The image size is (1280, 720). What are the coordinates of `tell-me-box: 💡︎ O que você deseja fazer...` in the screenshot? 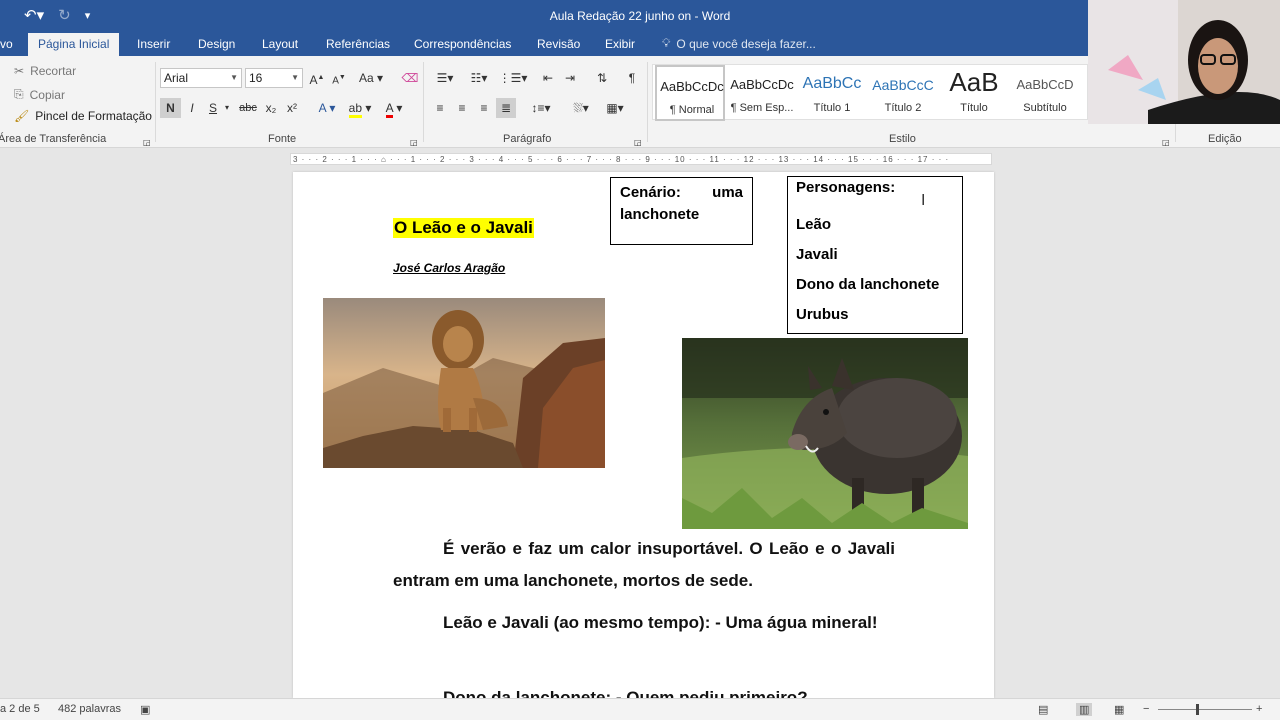 It's located at (739, 43).